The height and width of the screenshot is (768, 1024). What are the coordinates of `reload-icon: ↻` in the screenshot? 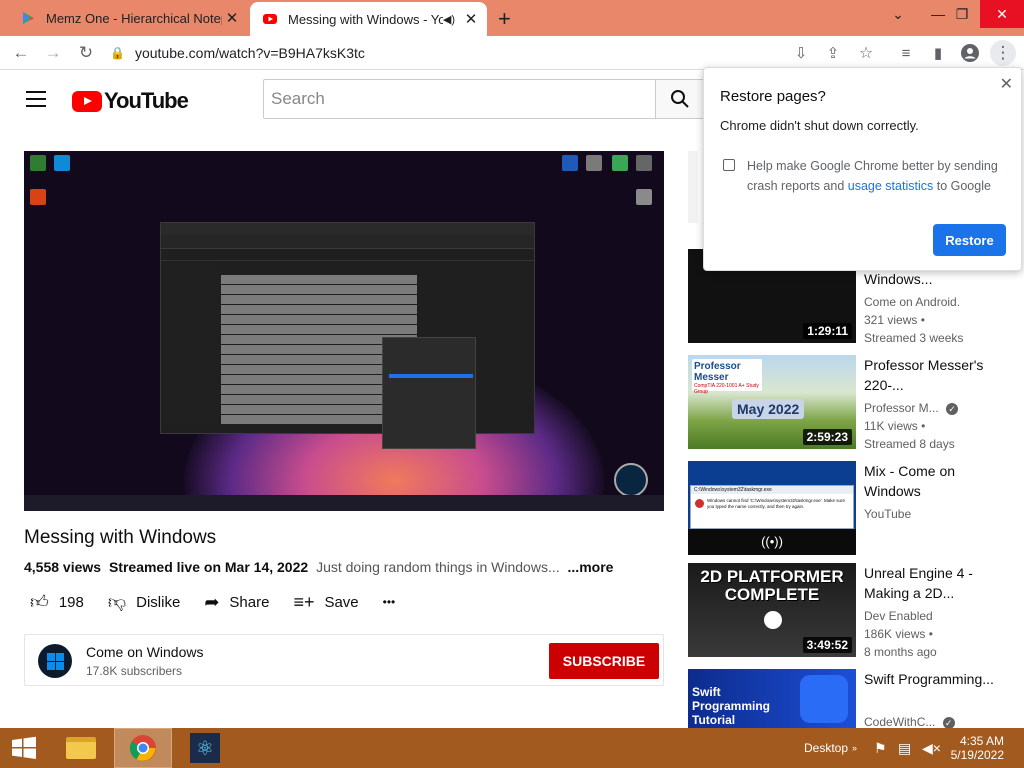 It's located at (86, 53).